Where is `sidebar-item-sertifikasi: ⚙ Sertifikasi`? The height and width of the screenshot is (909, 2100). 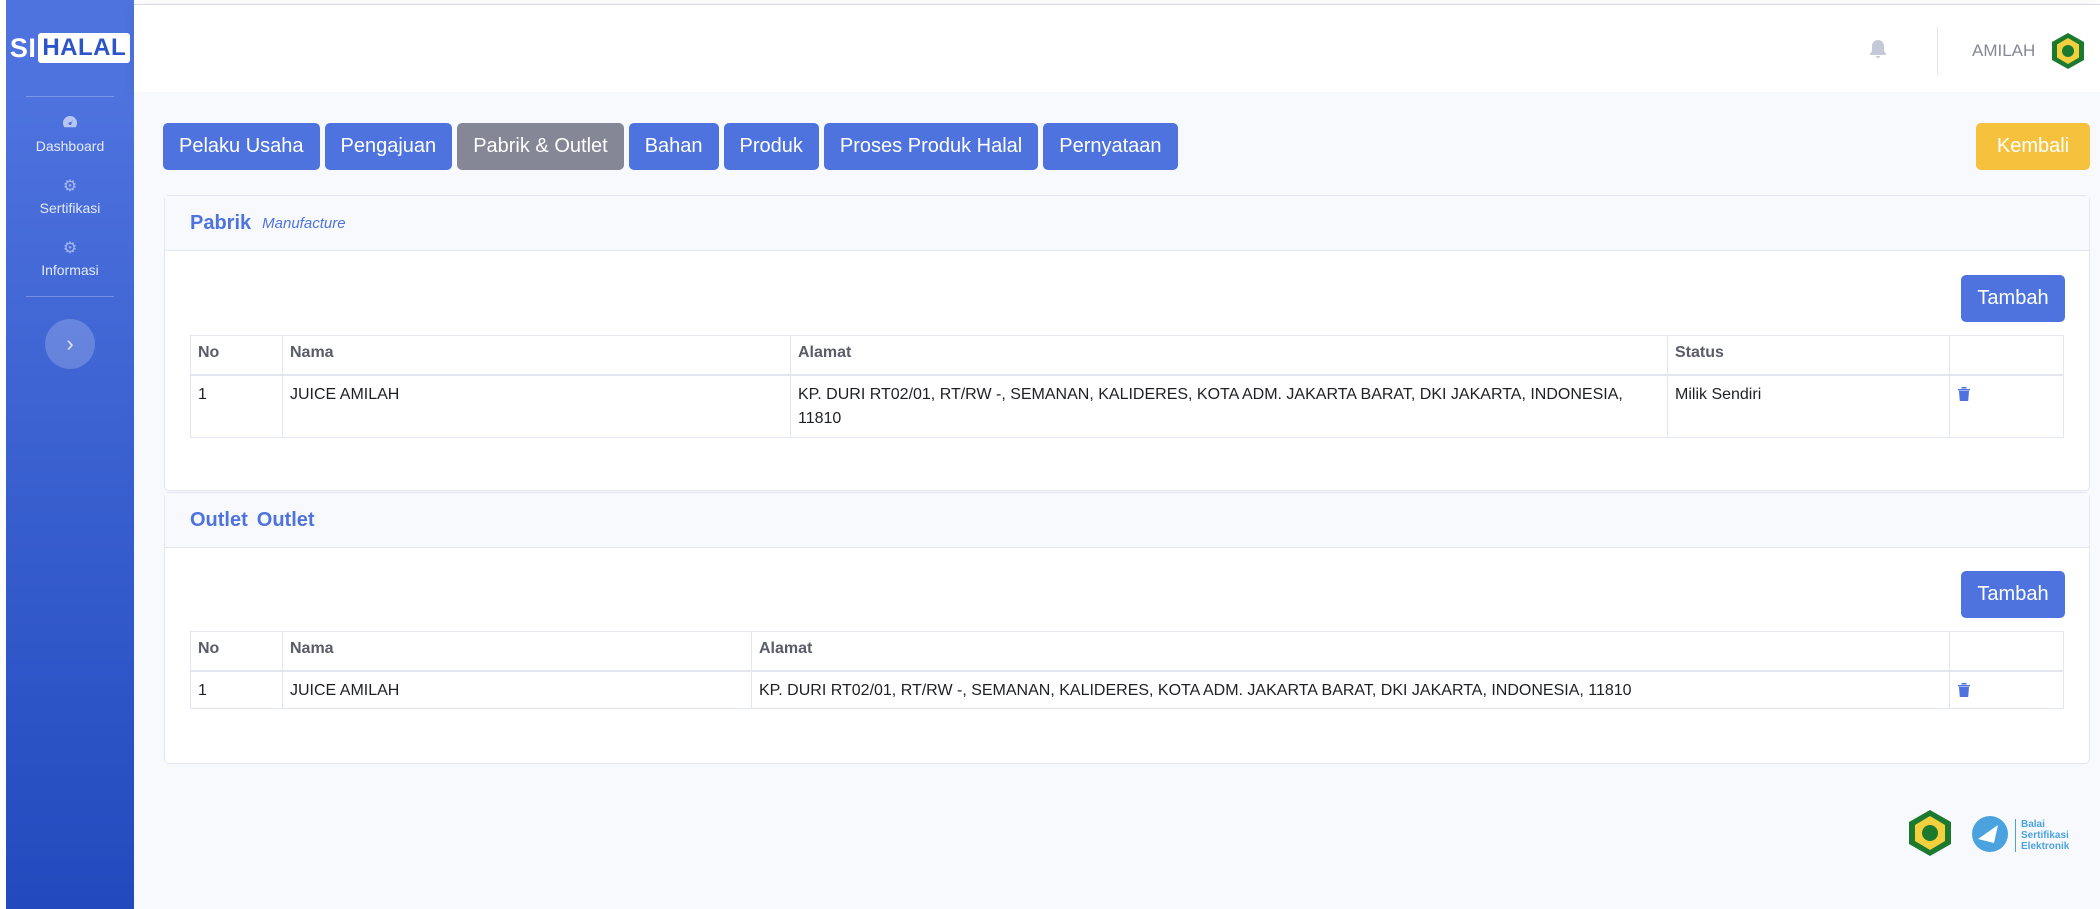
sidebar-item-sertifikasi: ⚙ Sertifikasi is located at coordinates (70, 195).